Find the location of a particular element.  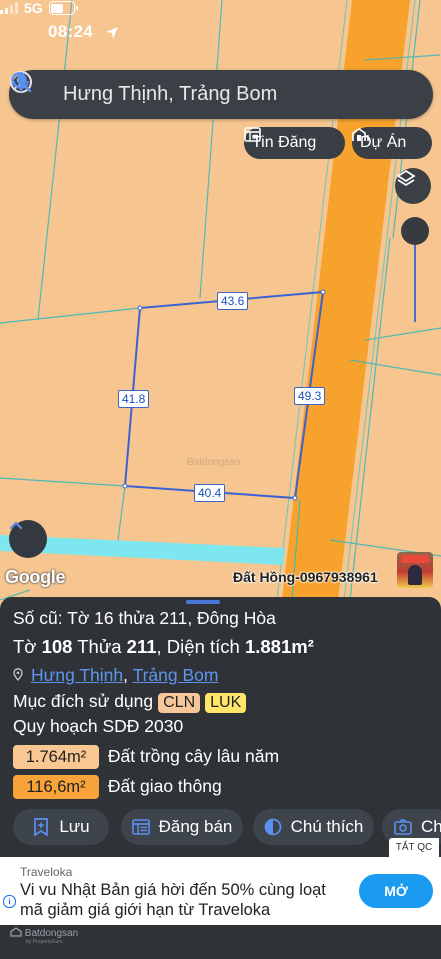

house-icon is located at coordinates (16, 932).